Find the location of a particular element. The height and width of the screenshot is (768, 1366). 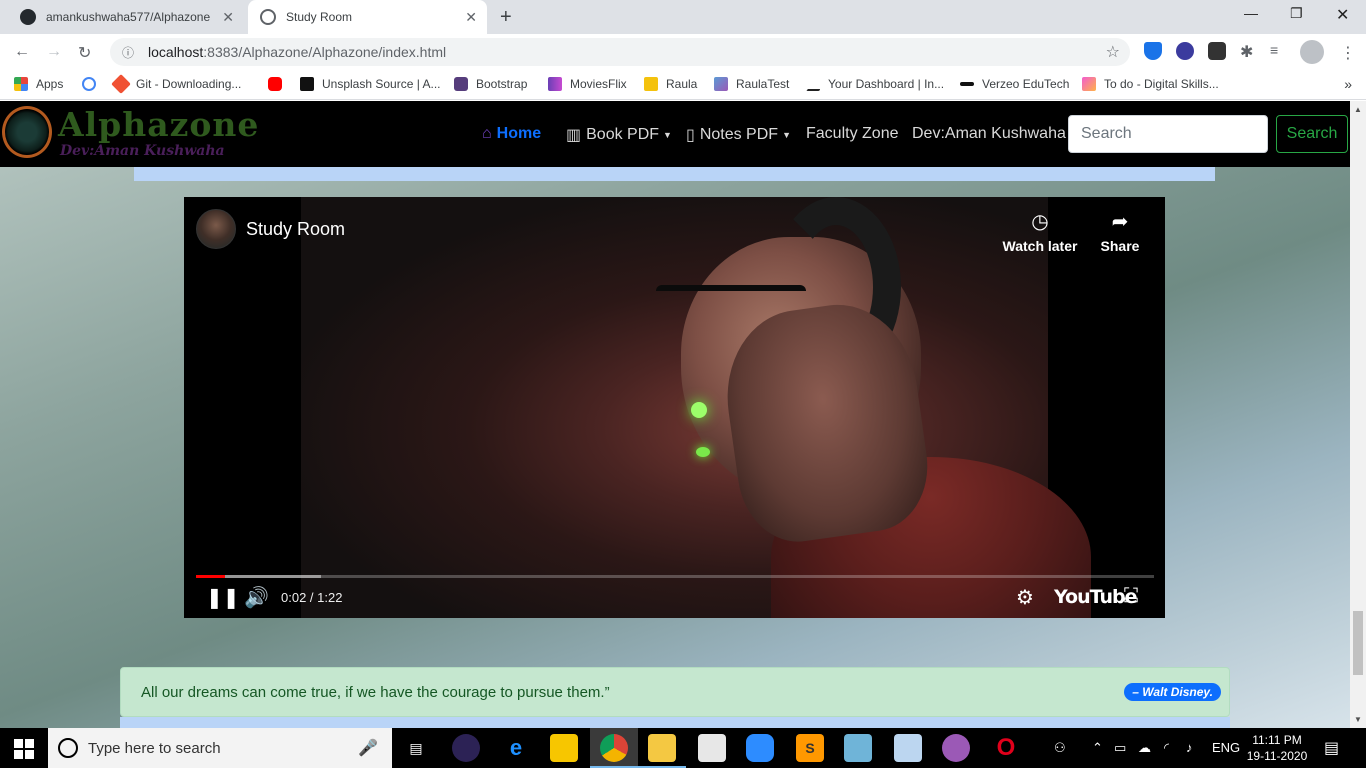

microphone-icon: 🎤 is located at coordinates (368, 748).